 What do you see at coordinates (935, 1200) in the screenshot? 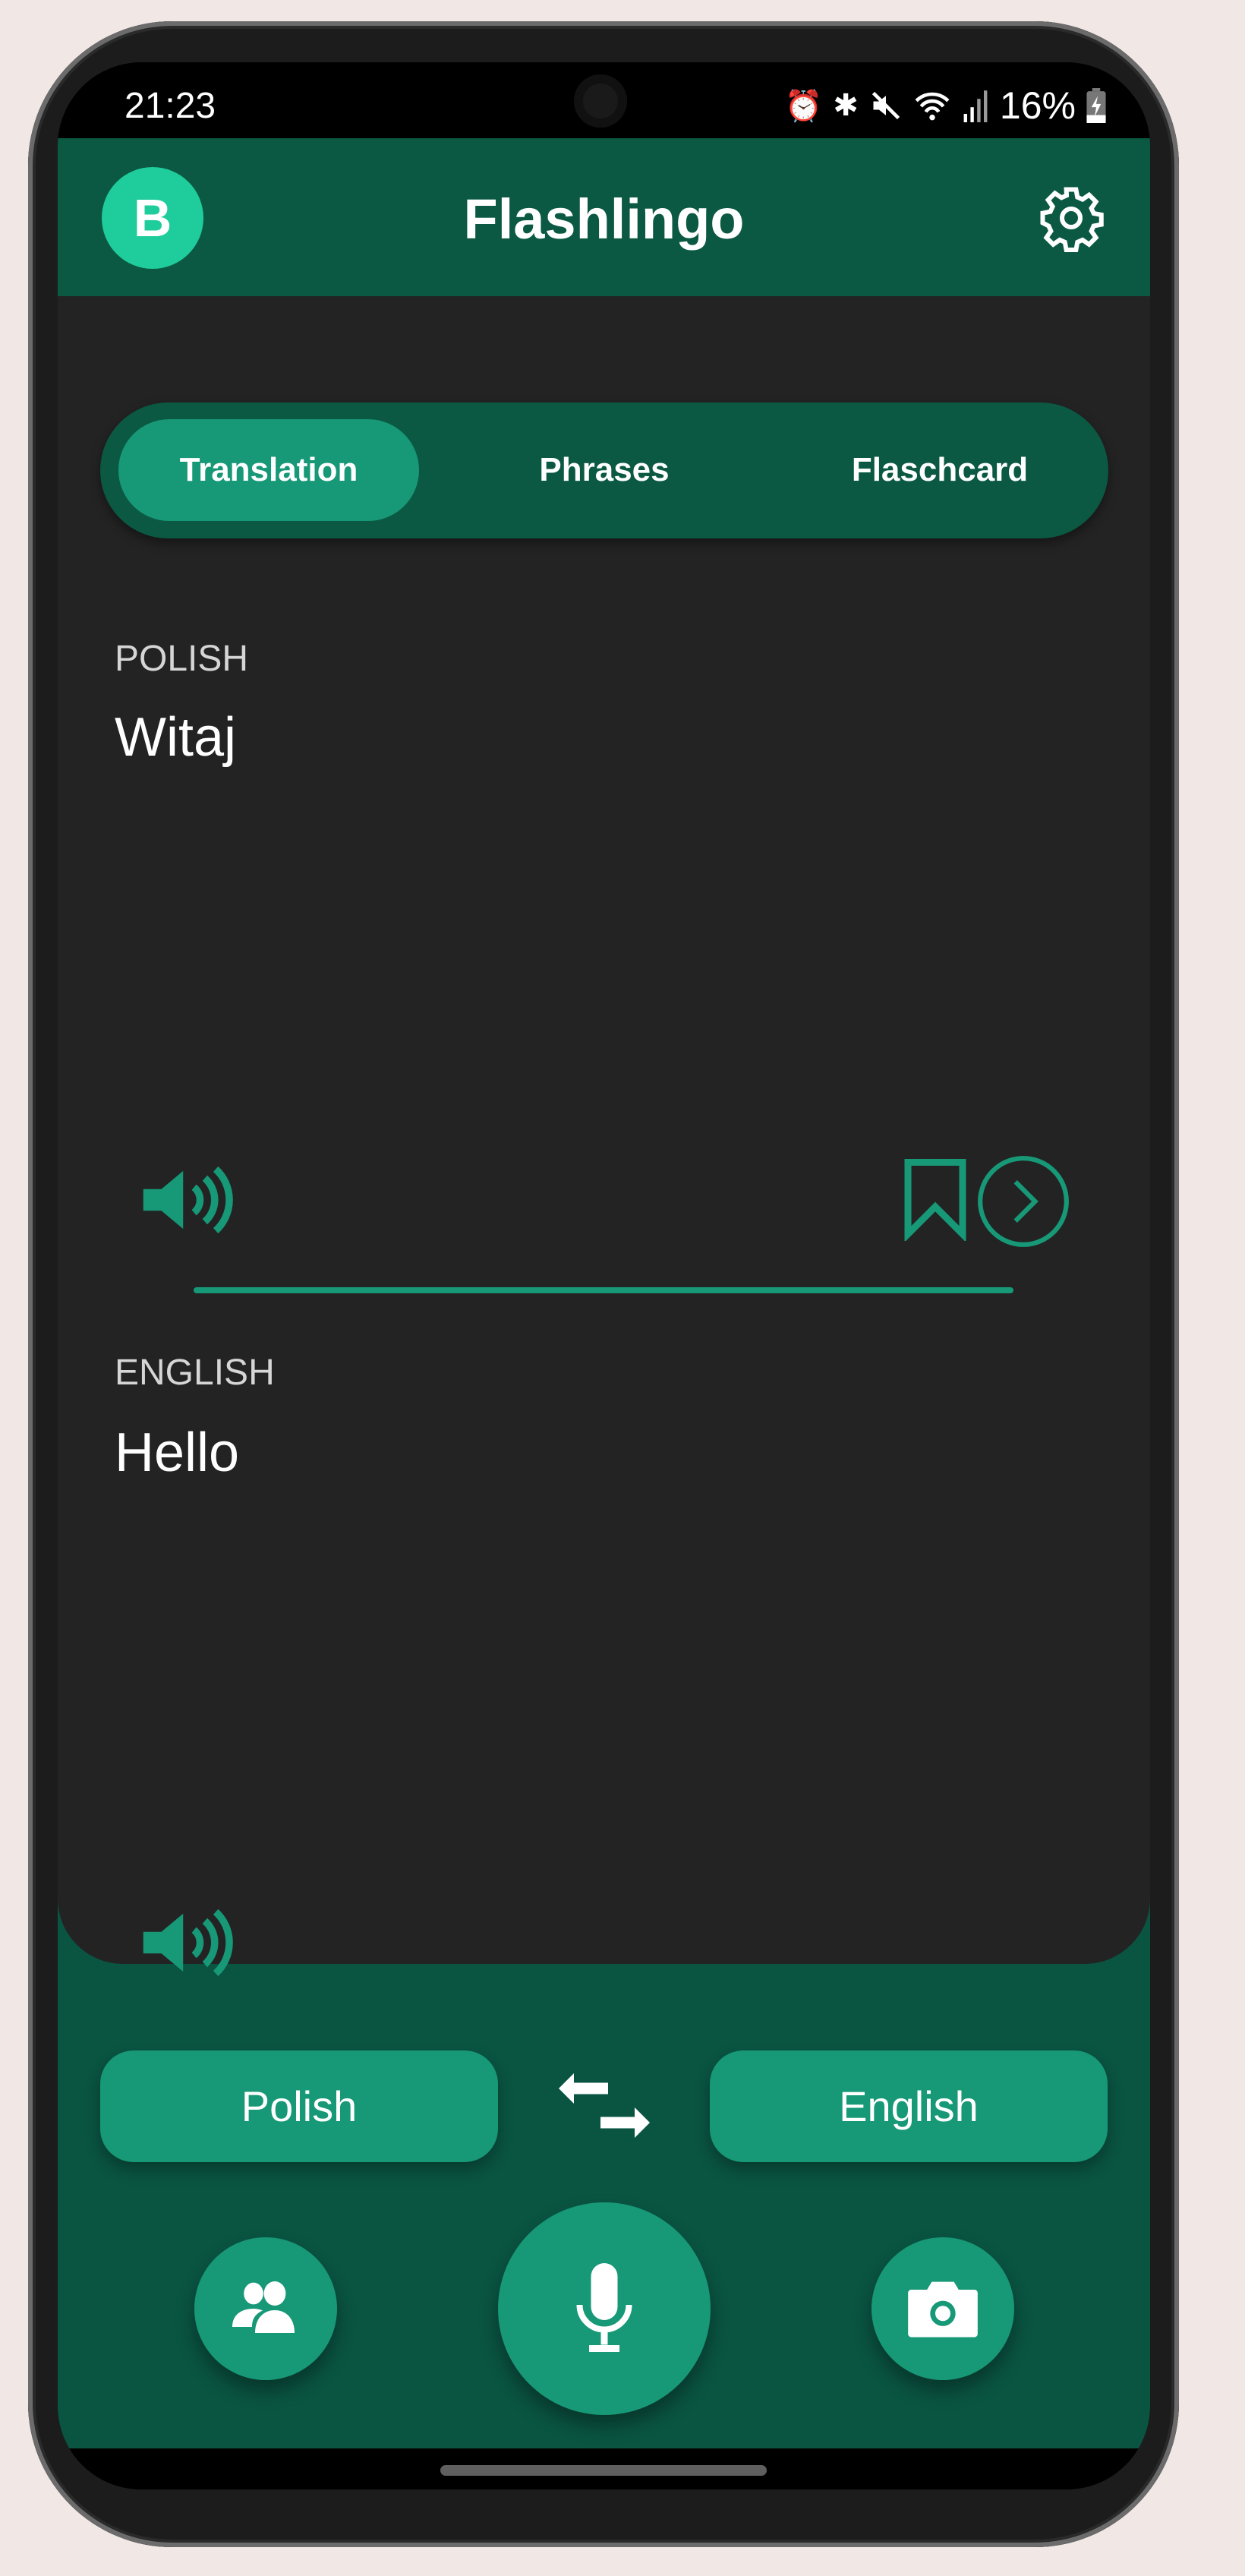
I see `bookmark-icon` at bounding box center [935, 1200].